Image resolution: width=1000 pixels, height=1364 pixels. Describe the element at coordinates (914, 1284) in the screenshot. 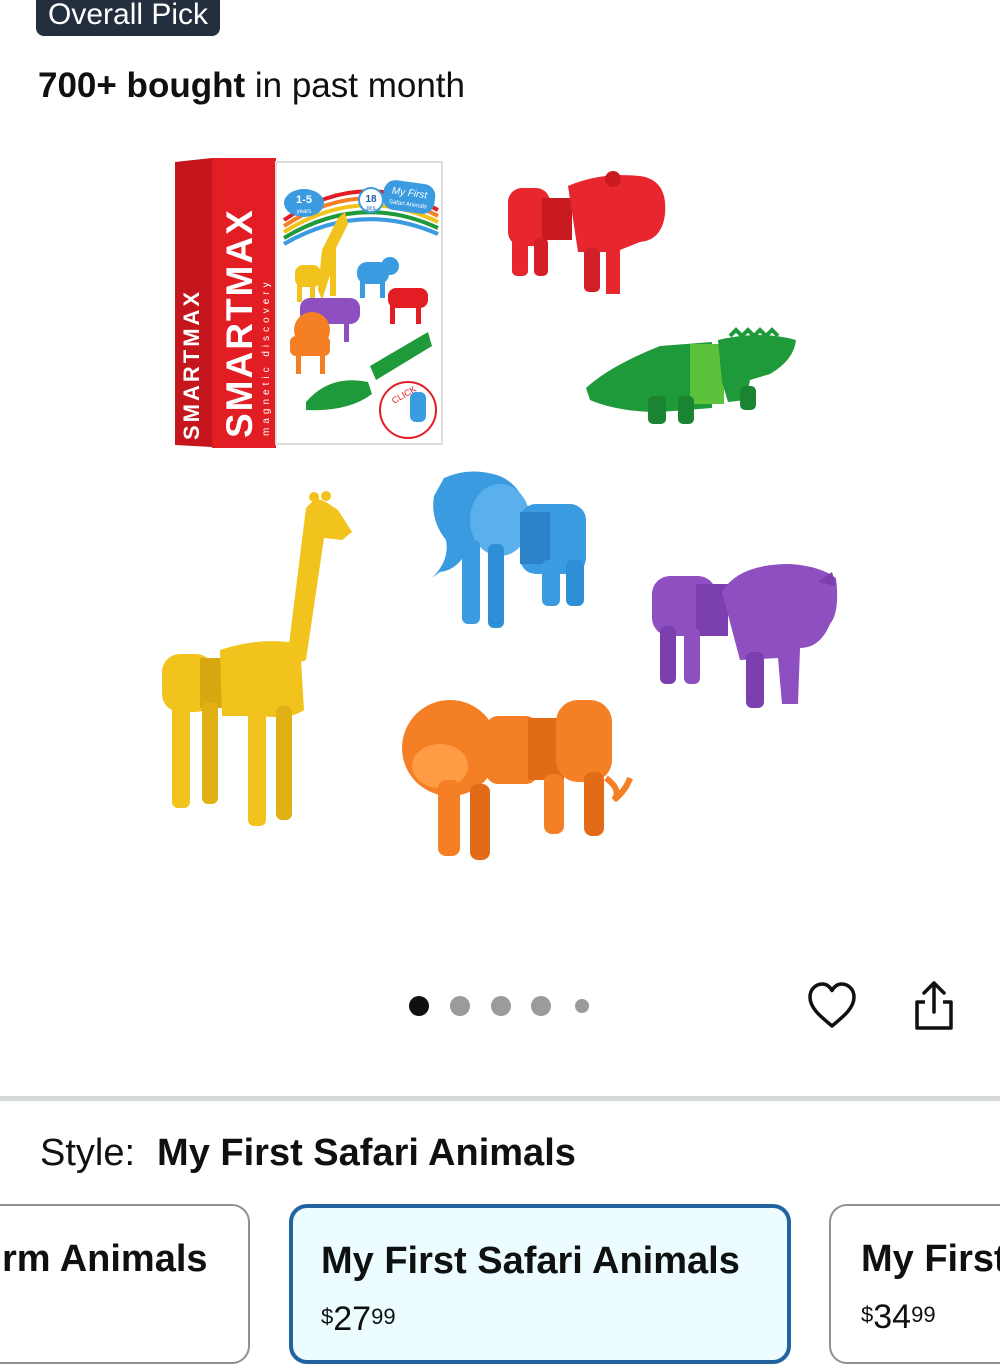

I see `style-option-next: My First $3499` at that location.